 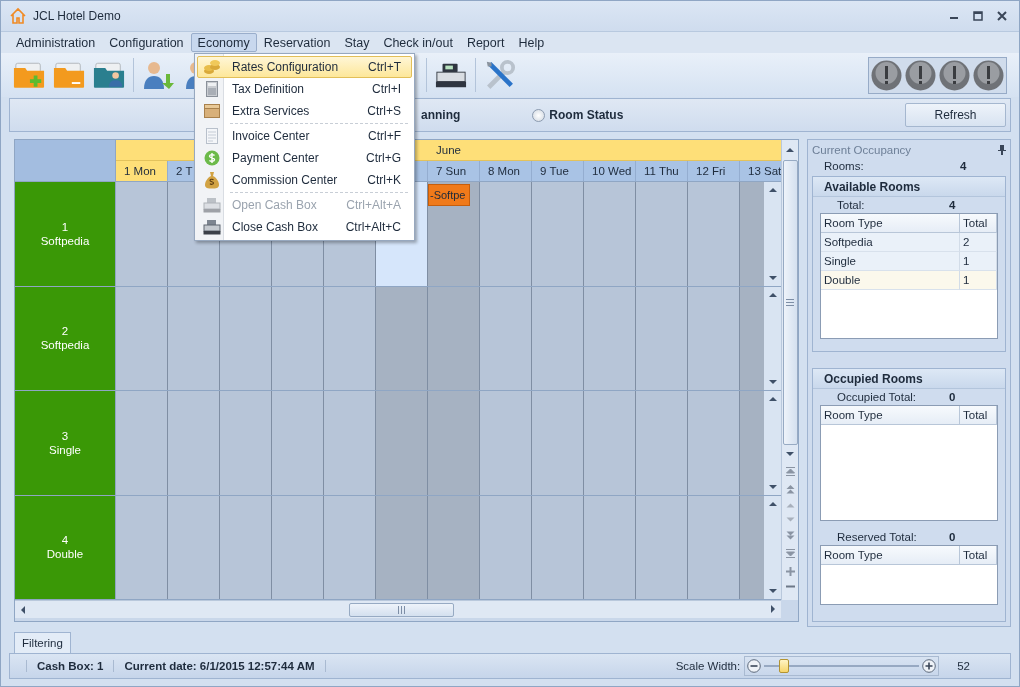 What do you see at coordinates (142, 171) in the screenshot?
I see `day-header: 1 Mon` at bounding box center [142, 171].